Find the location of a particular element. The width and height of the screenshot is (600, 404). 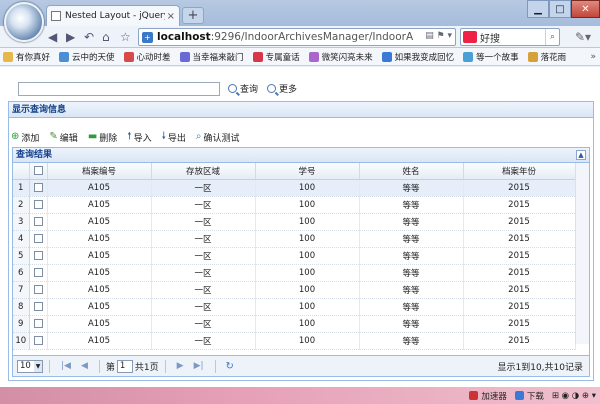

back-icon: ◀ is located at coordinates (52, 37).